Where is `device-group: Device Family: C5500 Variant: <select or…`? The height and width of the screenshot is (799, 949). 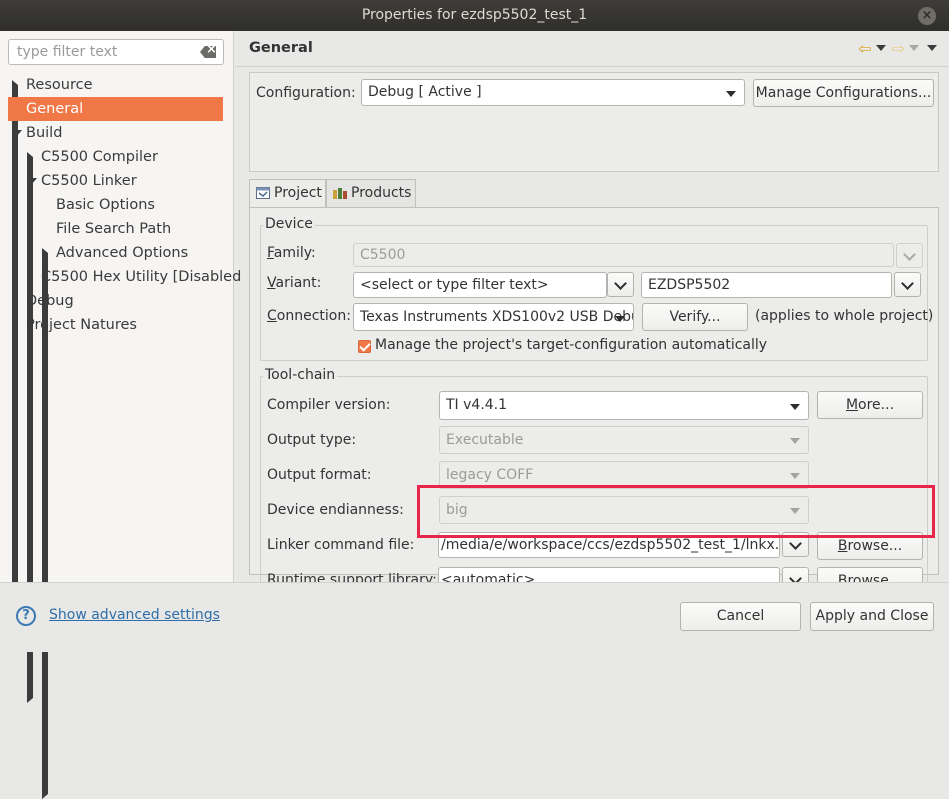
device-group: Device Family: C5500 Variant: <select or… is located at coordinates (596, 288).